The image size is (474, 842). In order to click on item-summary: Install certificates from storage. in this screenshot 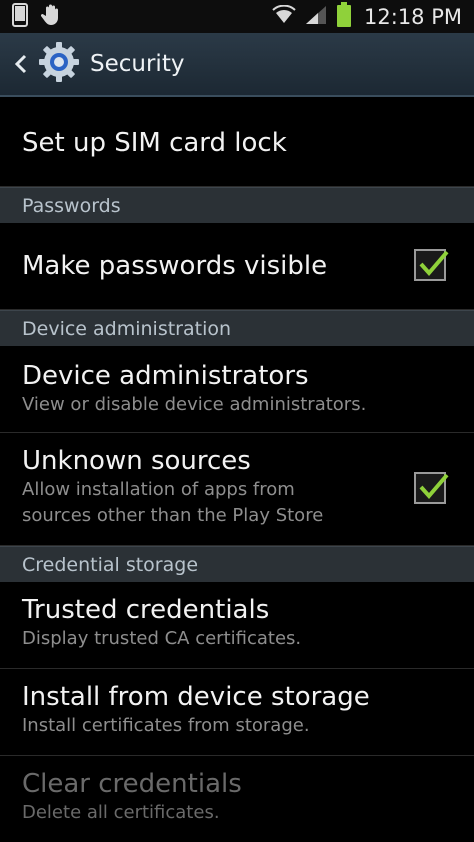, I will do `click(166, 725)`.